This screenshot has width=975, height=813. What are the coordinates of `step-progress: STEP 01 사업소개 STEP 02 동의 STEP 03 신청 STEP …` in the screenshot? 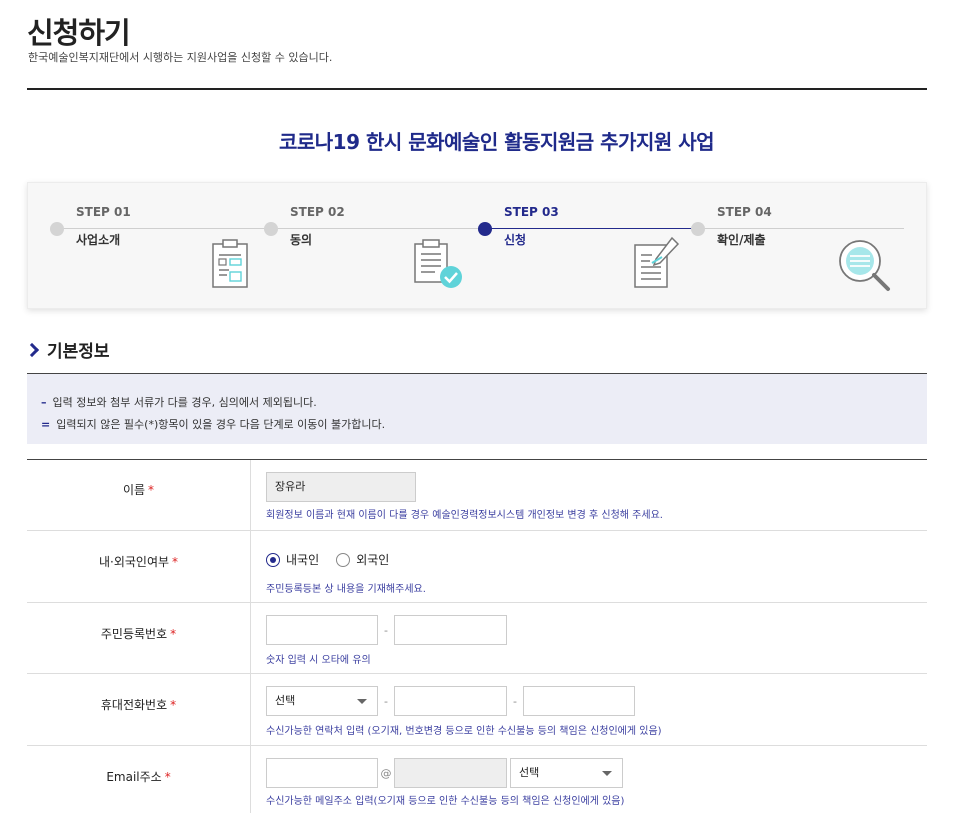 It's located at (477, 245).